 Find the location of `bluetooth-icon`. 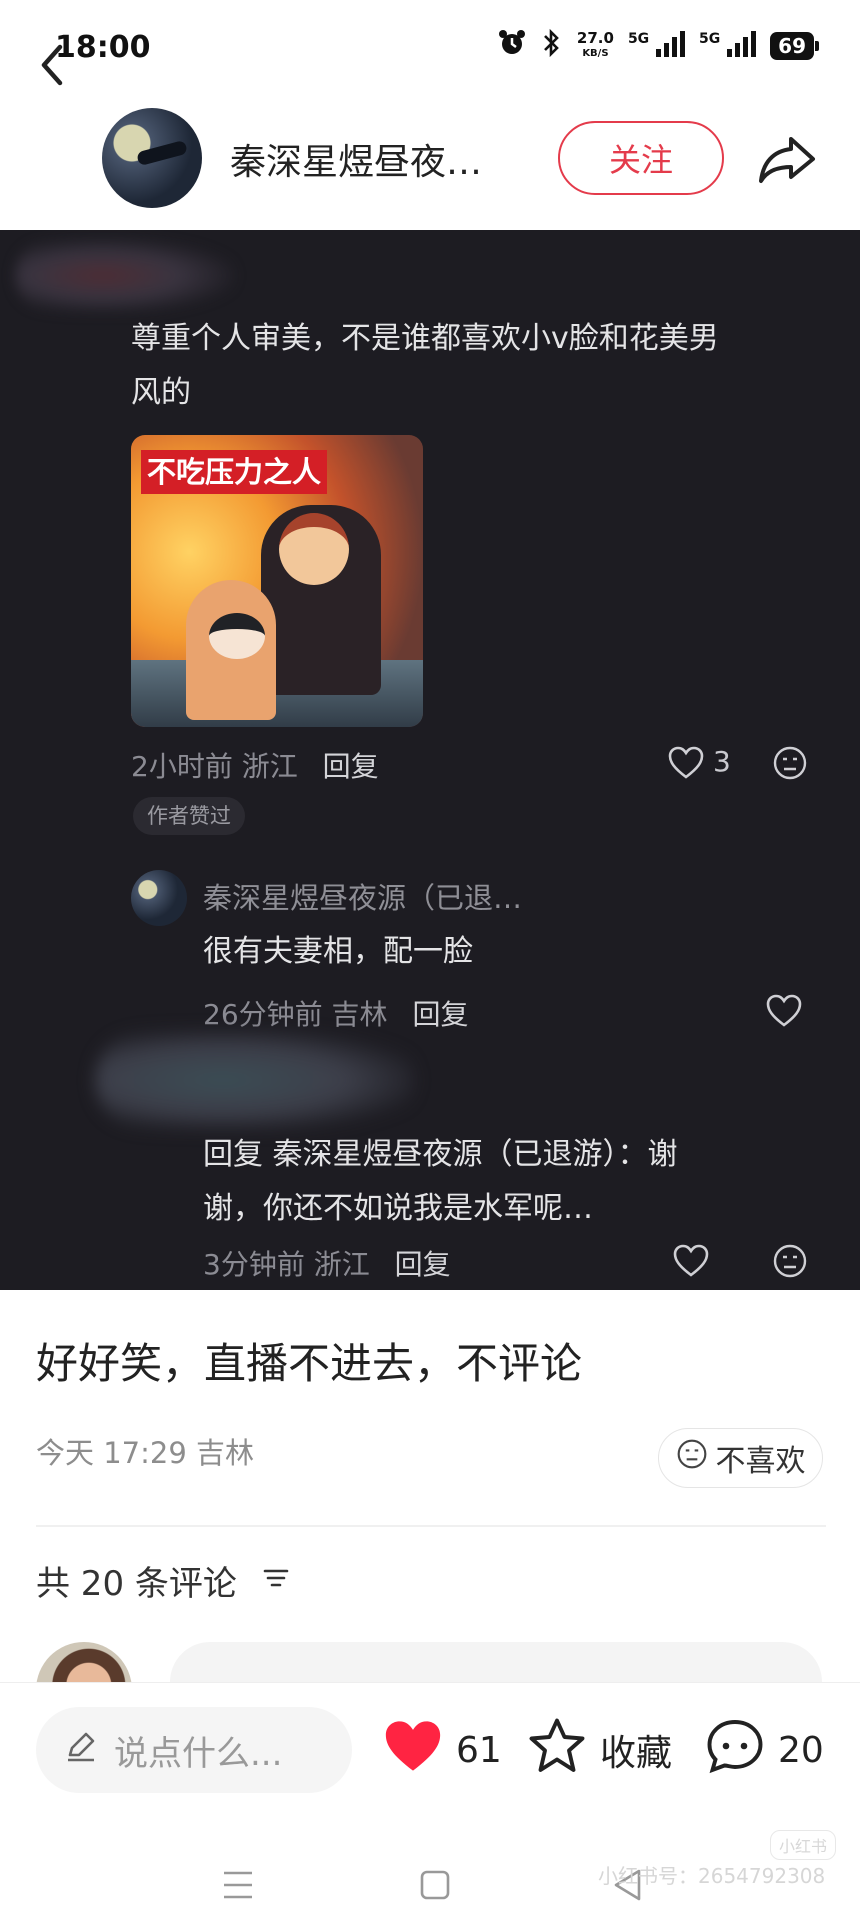

bluetooth-icon is located at coordinates (552, 46).